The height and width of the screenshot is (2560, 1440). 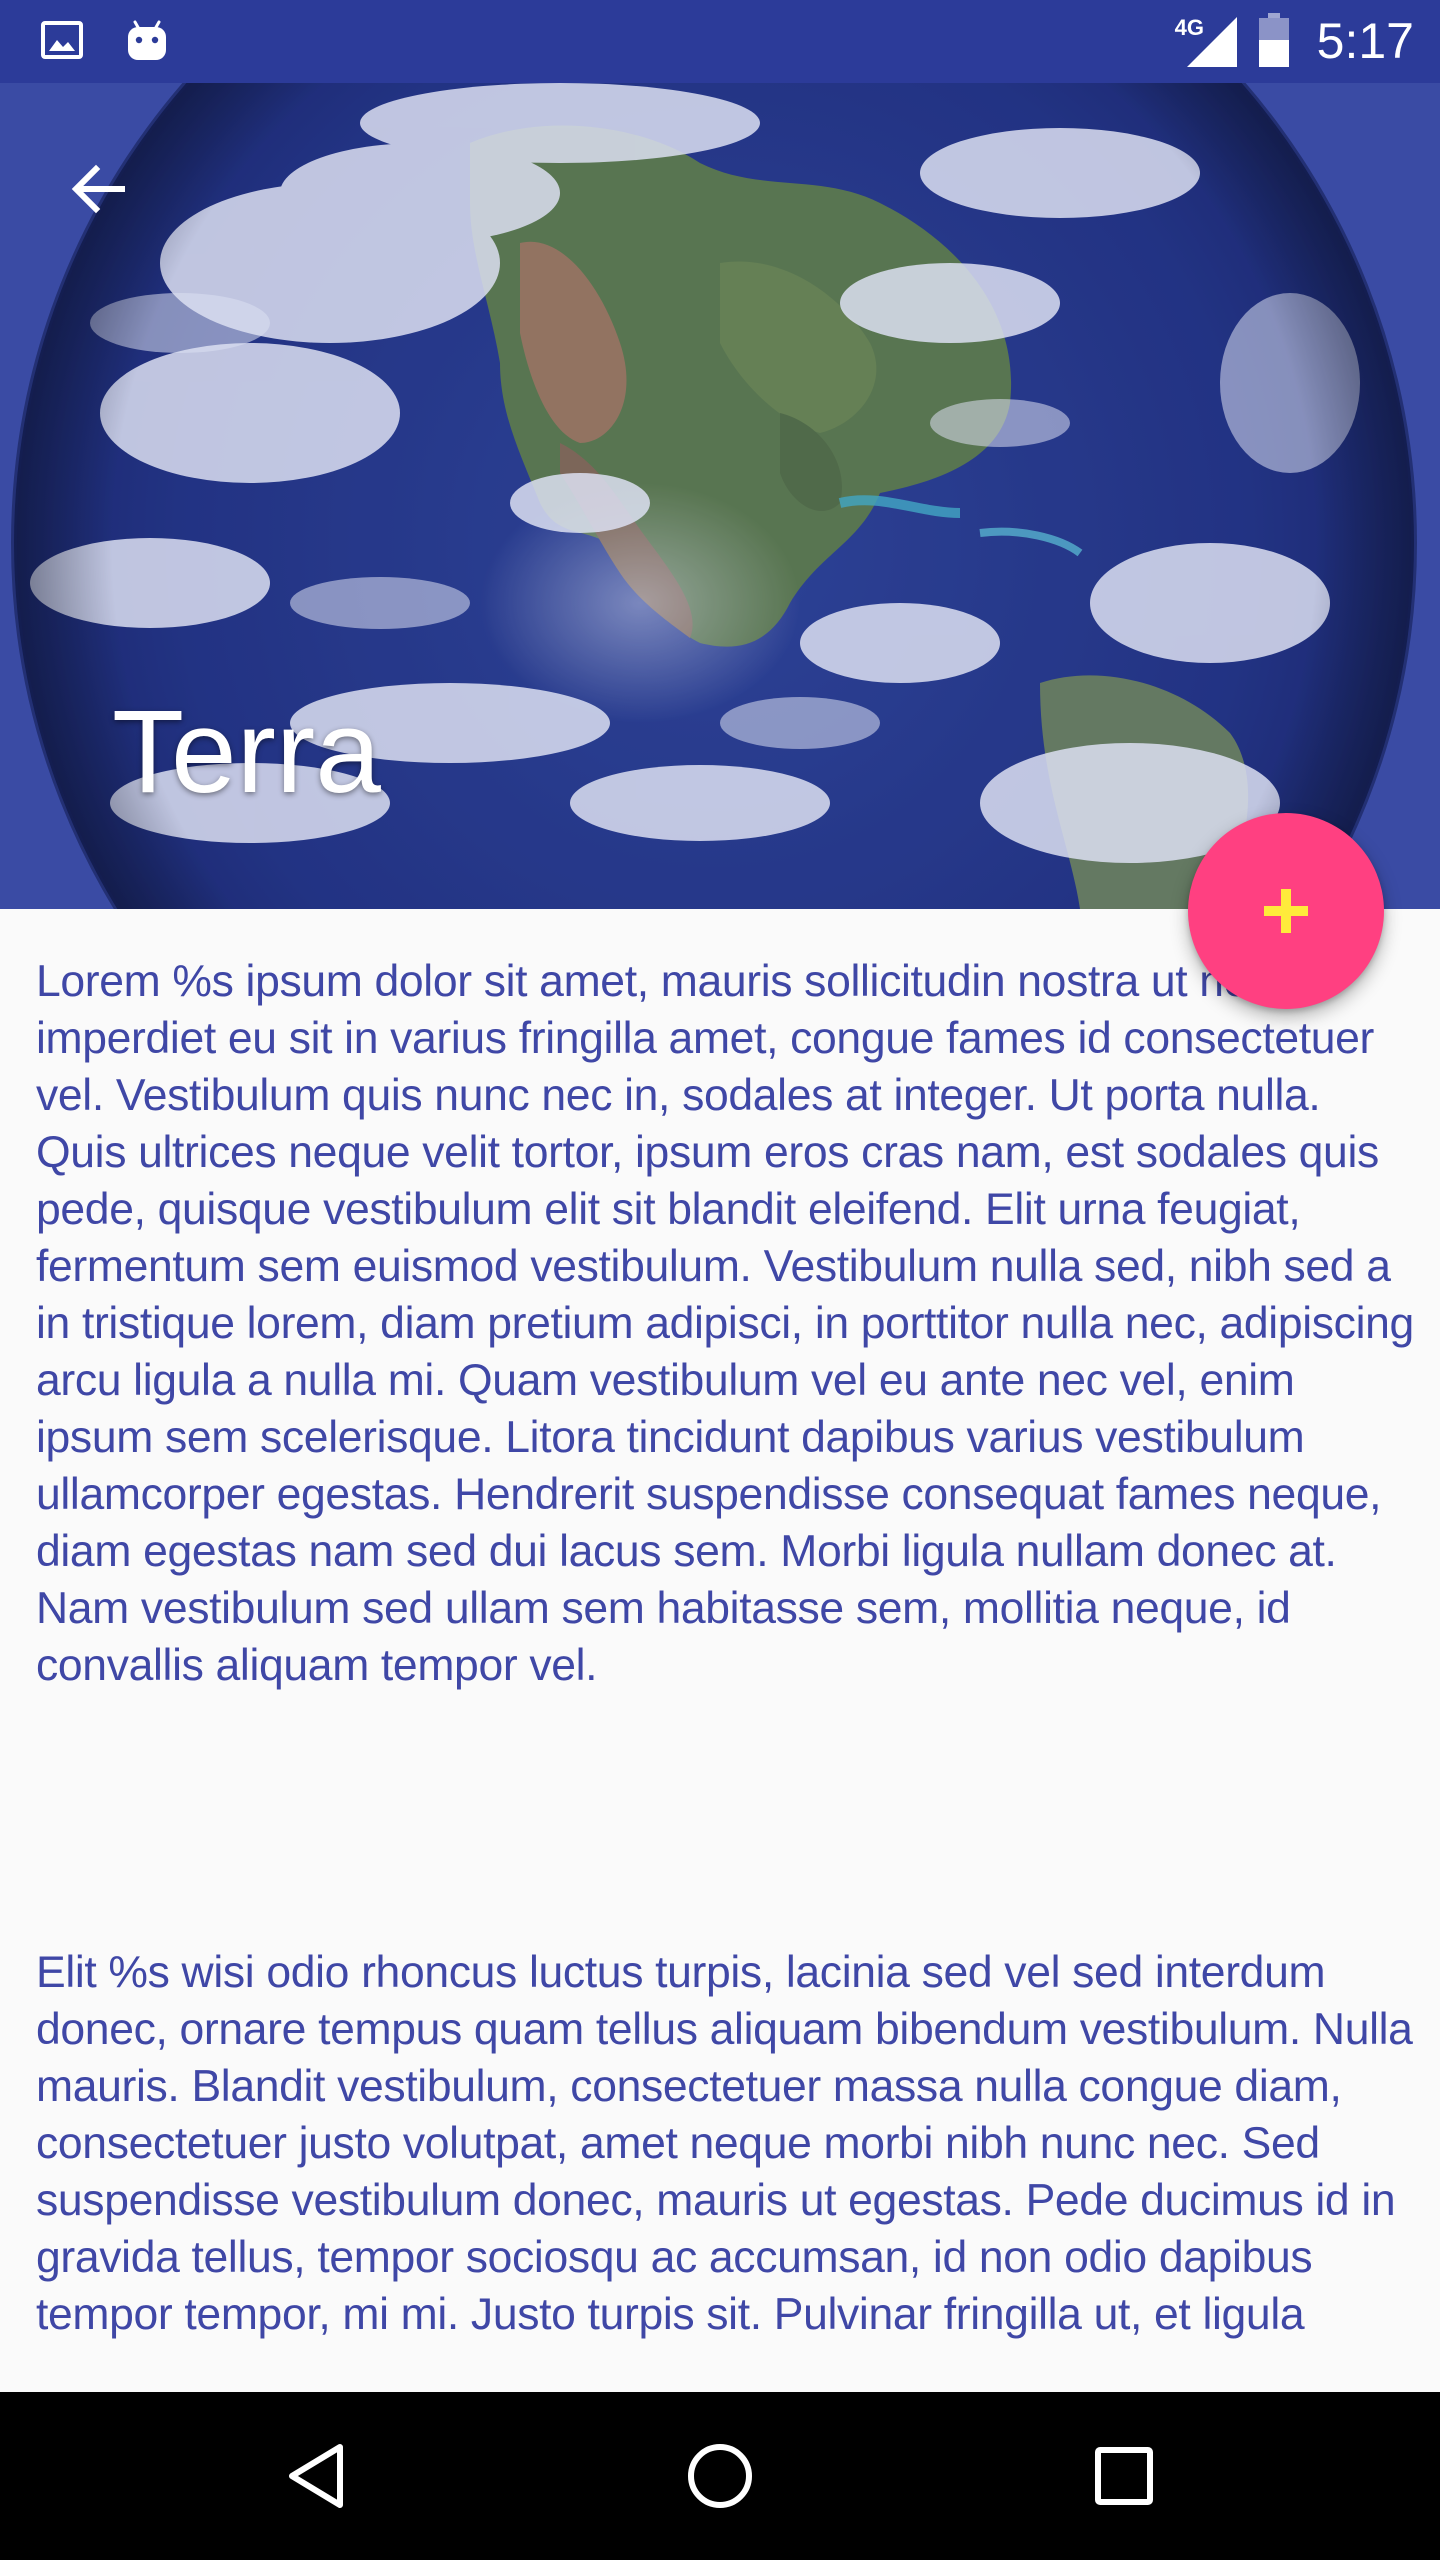 I want to click on plus-icon, so click(x=1286, y=911).